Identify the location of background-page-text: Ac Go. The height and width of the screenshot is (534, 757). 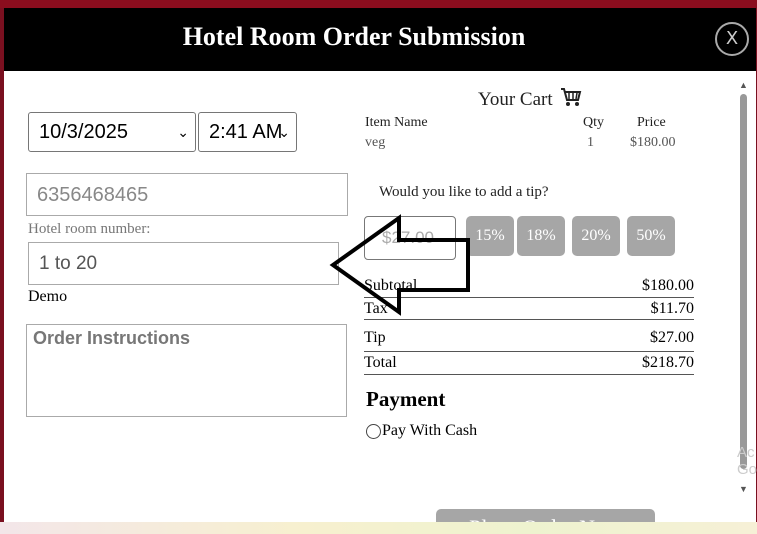
(747, 461).